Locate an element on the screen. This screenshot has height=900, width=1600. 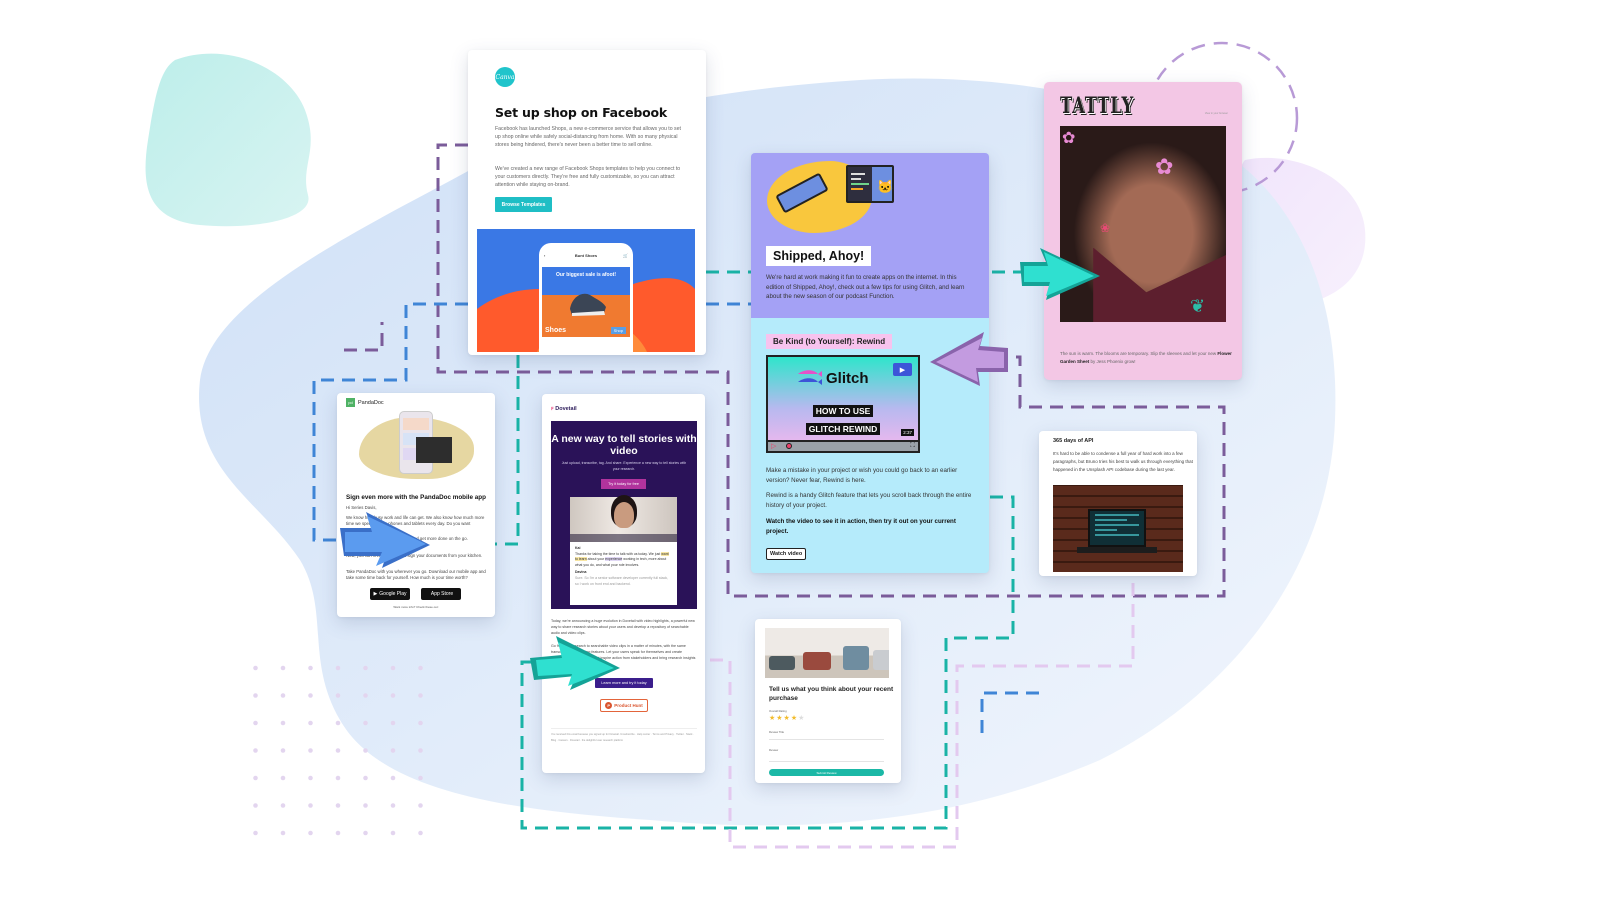
pandadoc-more-info: Want more info? Check these out: is located at coordinates (416, 607).